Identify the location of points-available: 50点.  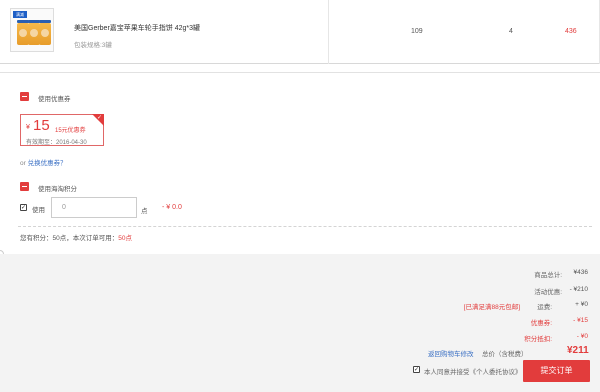
(125, 238).